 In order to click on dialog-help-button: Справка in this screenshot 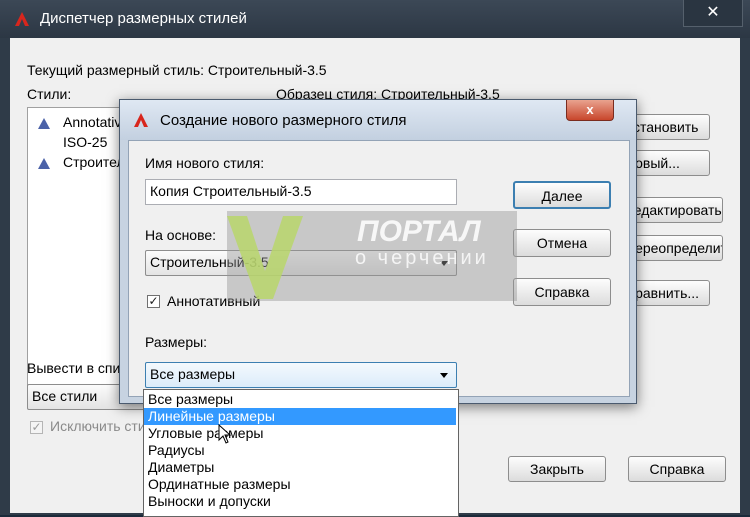, I will do `click(562, 292)`.